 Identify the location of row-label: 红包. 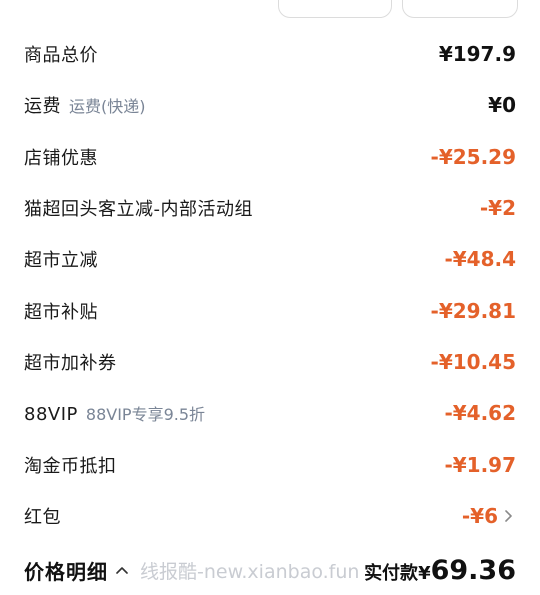
(42, 517).